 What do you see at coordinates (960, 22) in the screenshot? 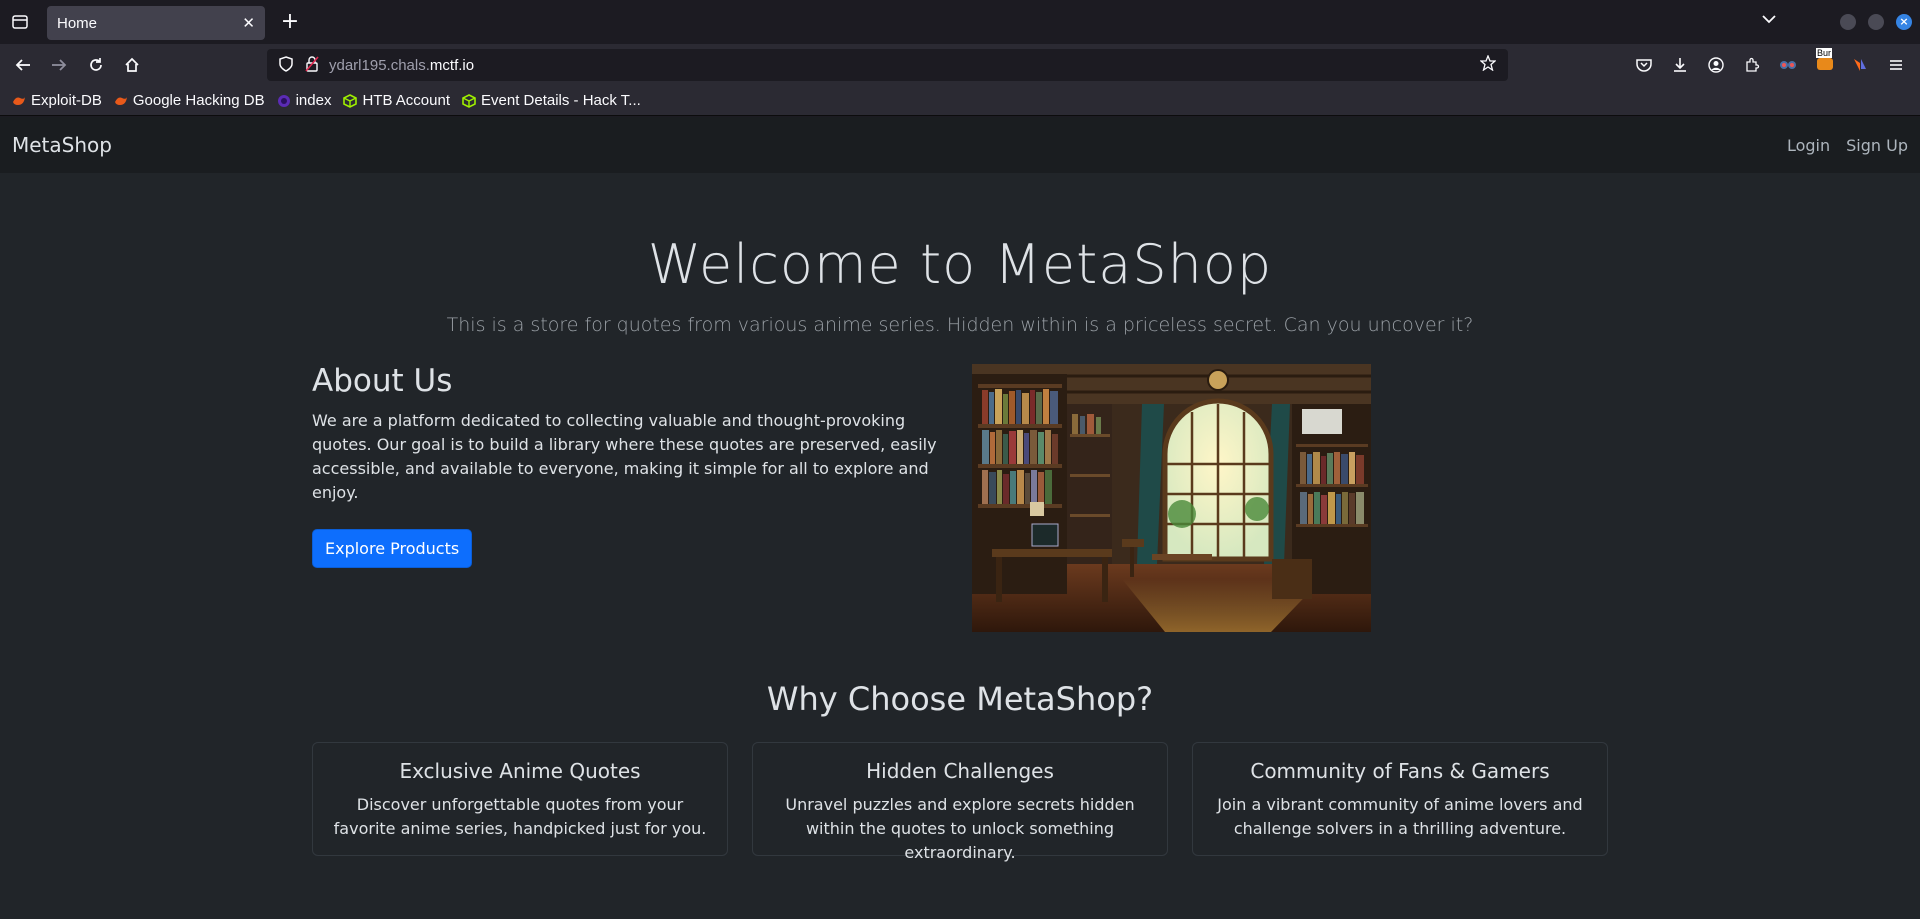
I see `browser-tab-bar: Home ✕ + ×` at bounding box center [960, 22].